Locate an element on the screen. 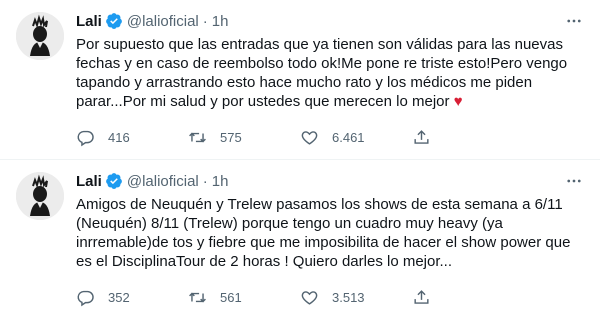 The image size is (600, 319). action-bar: 416 575 6.461 is located at coordinates (301, 137).